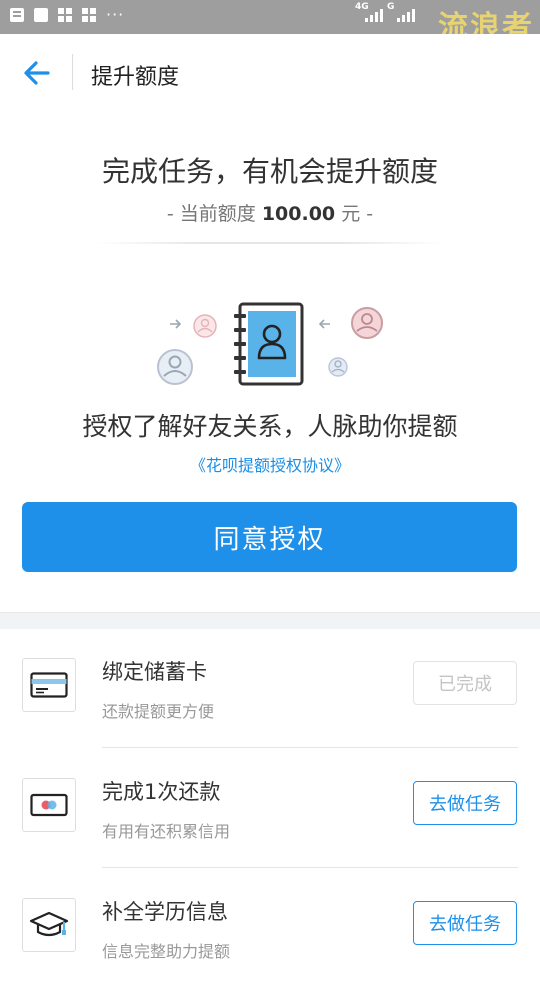 The width and height of the screenshot is (540, 988). I want to click on agreement-link: 《花呗提额授权协议》, so click(270, 464).